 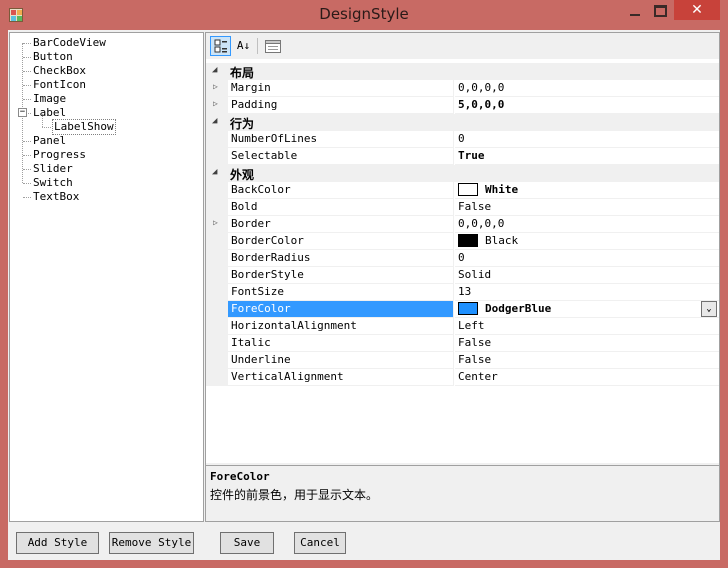 What do you see at coordinates (59, 71) in the screenshot?
I see `tree-item-checkbox: CheckBox` at bounding box center [59, 71].